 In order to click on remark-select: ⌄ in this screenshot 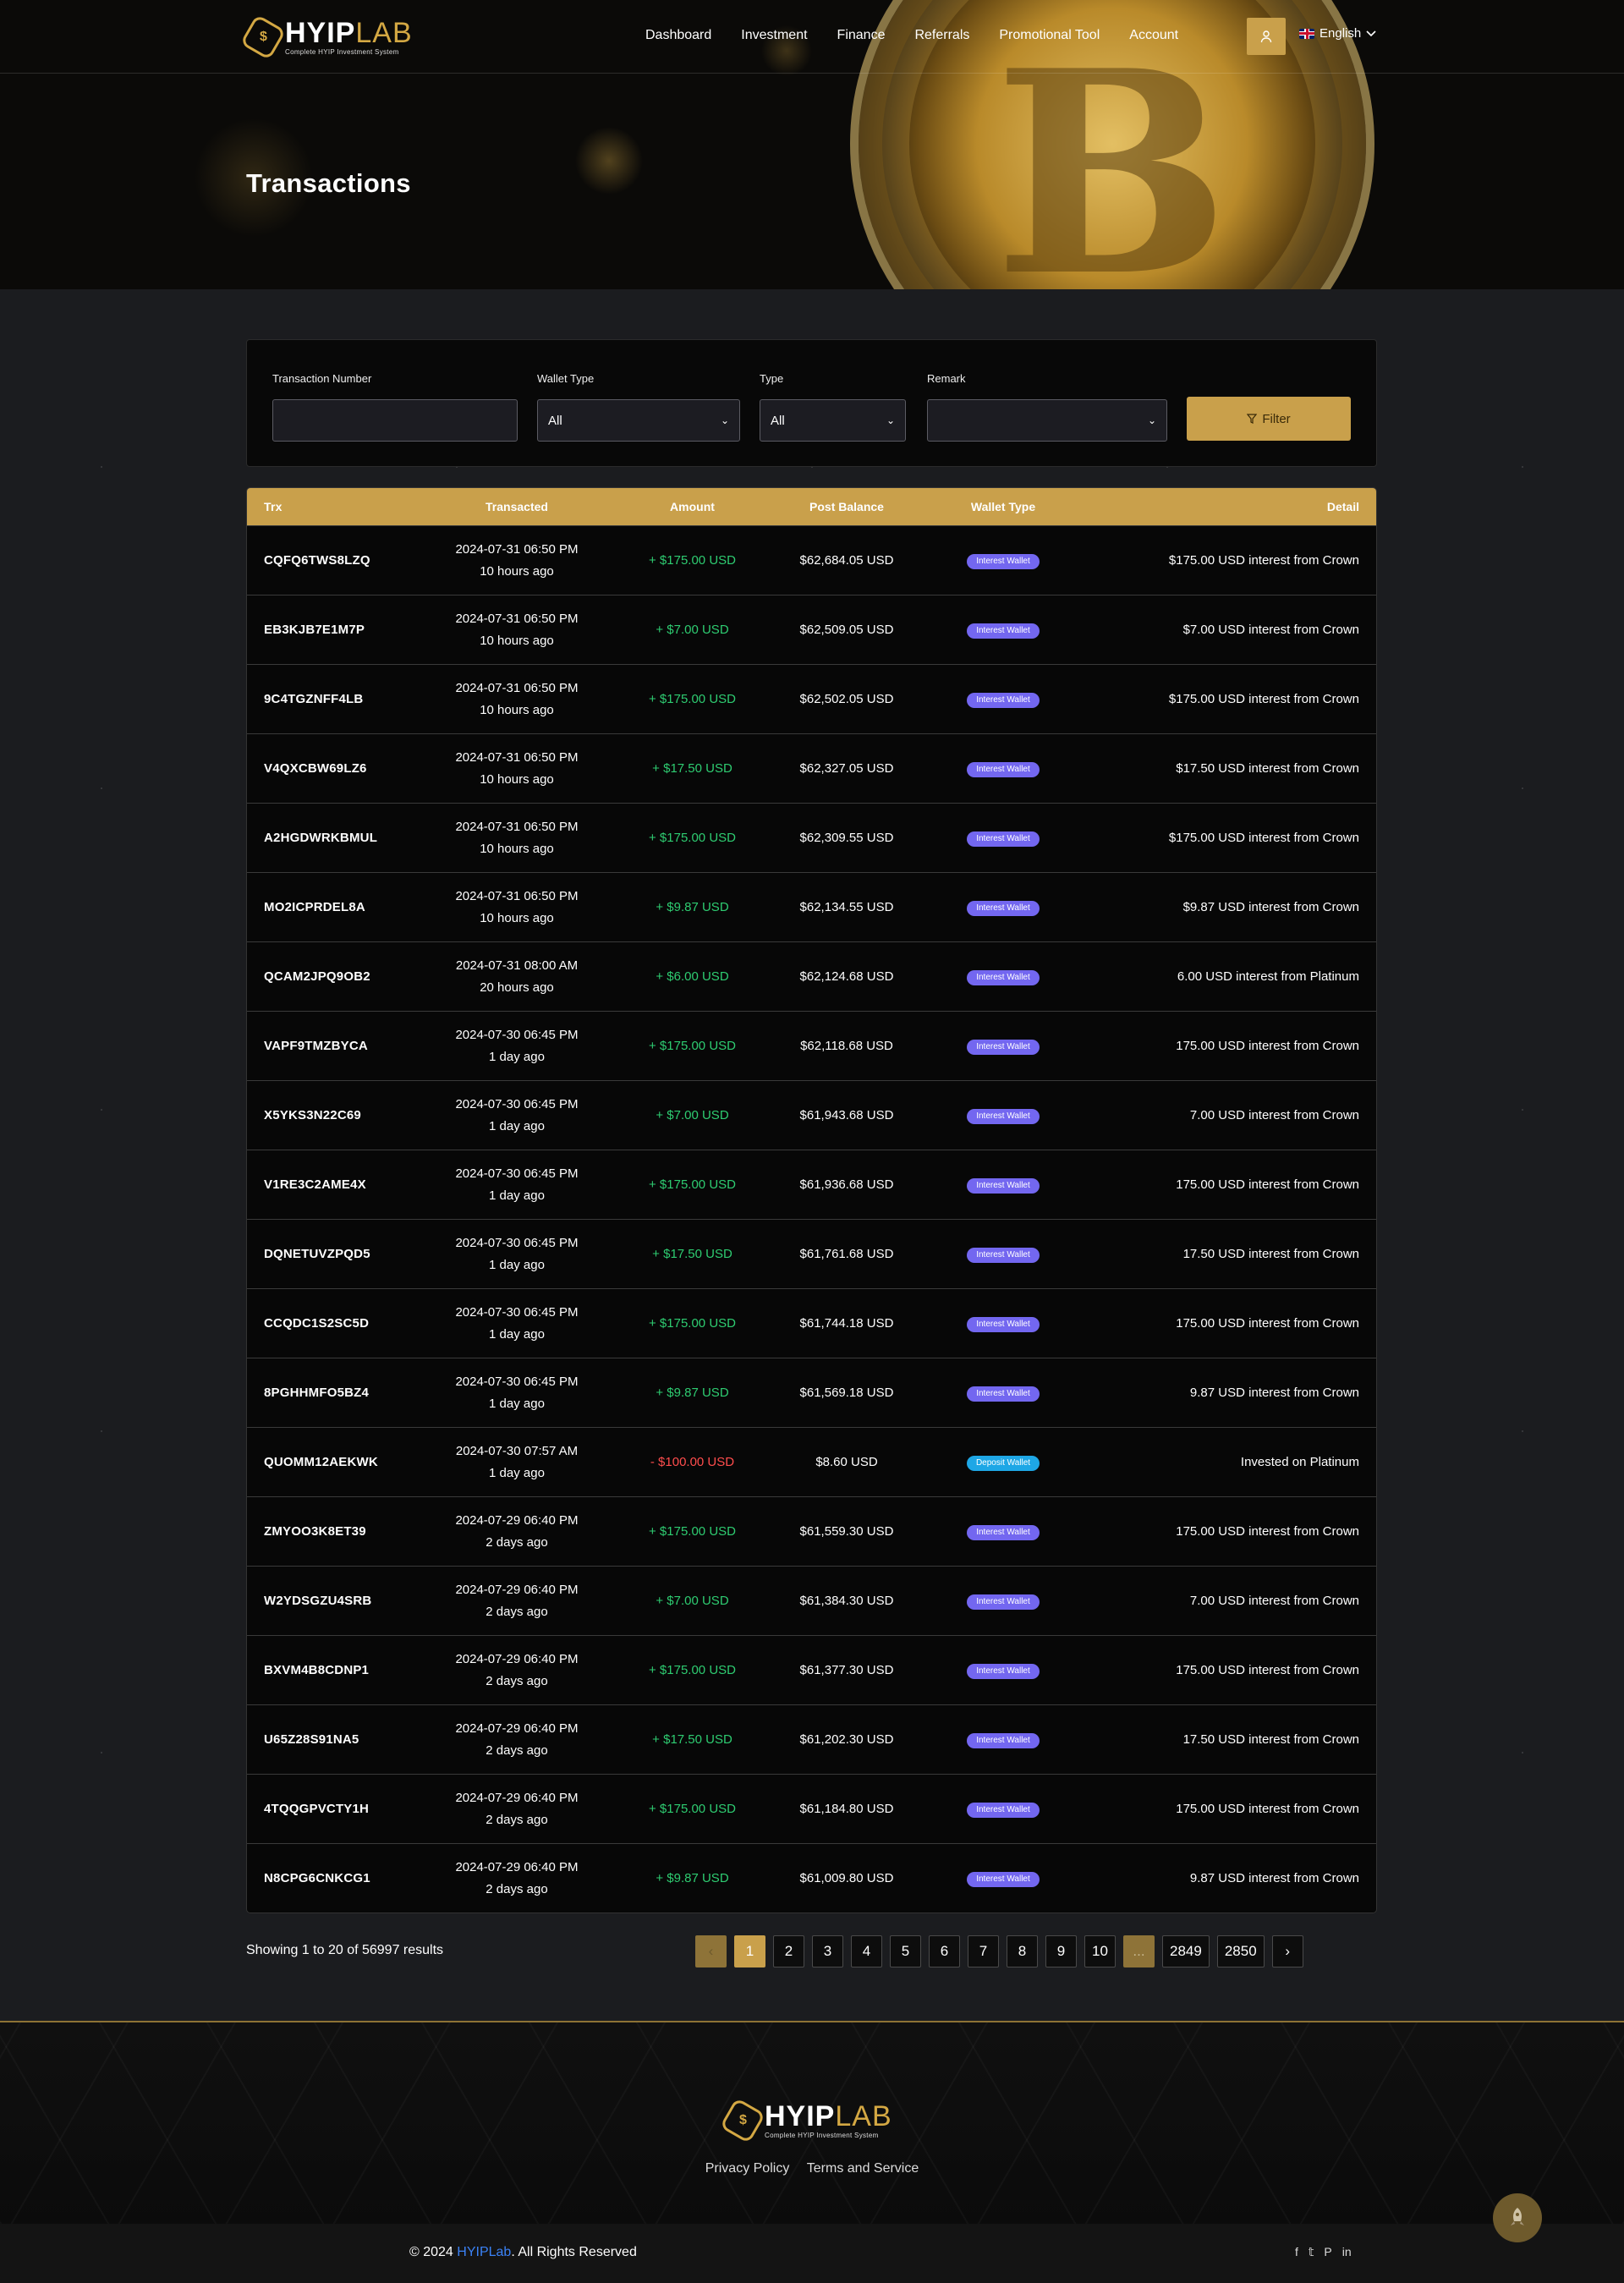, I will do `click(1047, 420)`.